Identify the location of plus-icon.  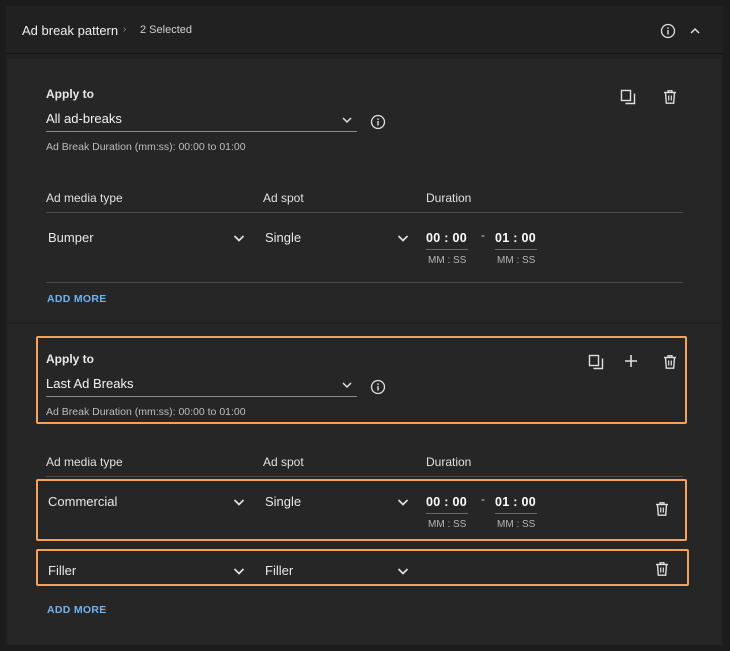
(631, 361).